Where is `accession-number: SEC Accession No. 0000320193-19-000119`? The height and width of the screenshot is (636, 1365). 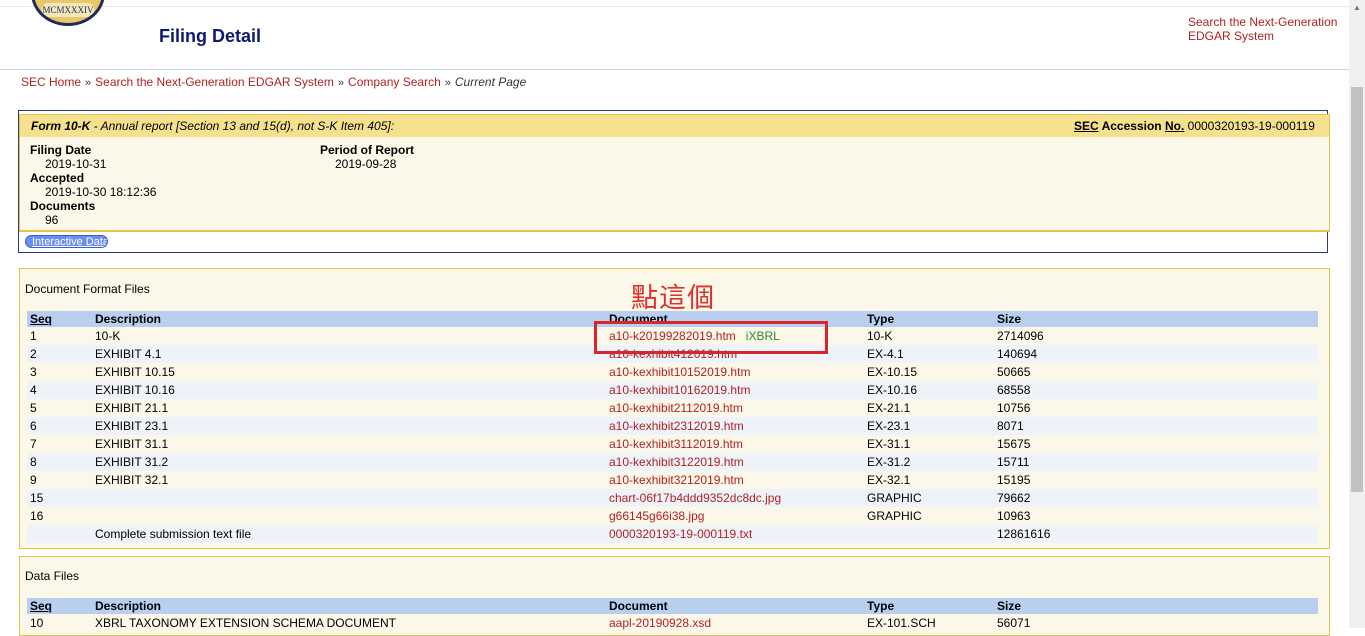
accession-number: SEC Accession No. 0000320193-19-000119 is located at coordinates (1194, 126).